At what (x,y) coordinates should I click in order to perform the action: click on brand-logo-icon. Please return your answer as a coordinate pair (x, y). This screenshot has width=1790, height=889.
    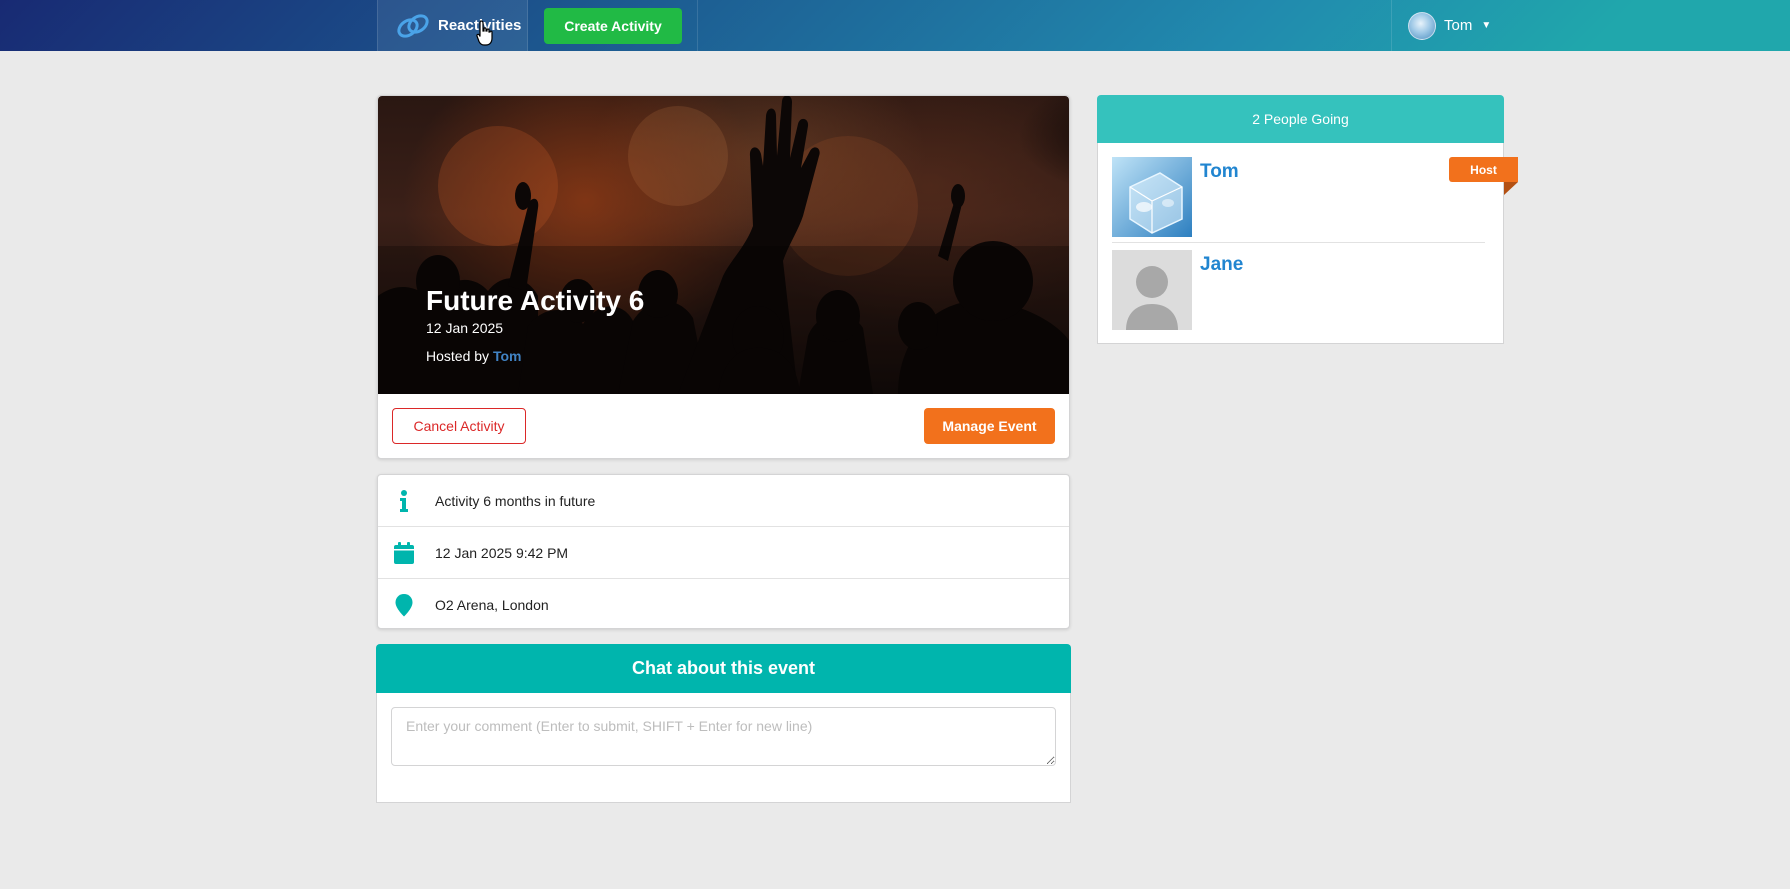
    Looking at the image, I should click on (413, 25).